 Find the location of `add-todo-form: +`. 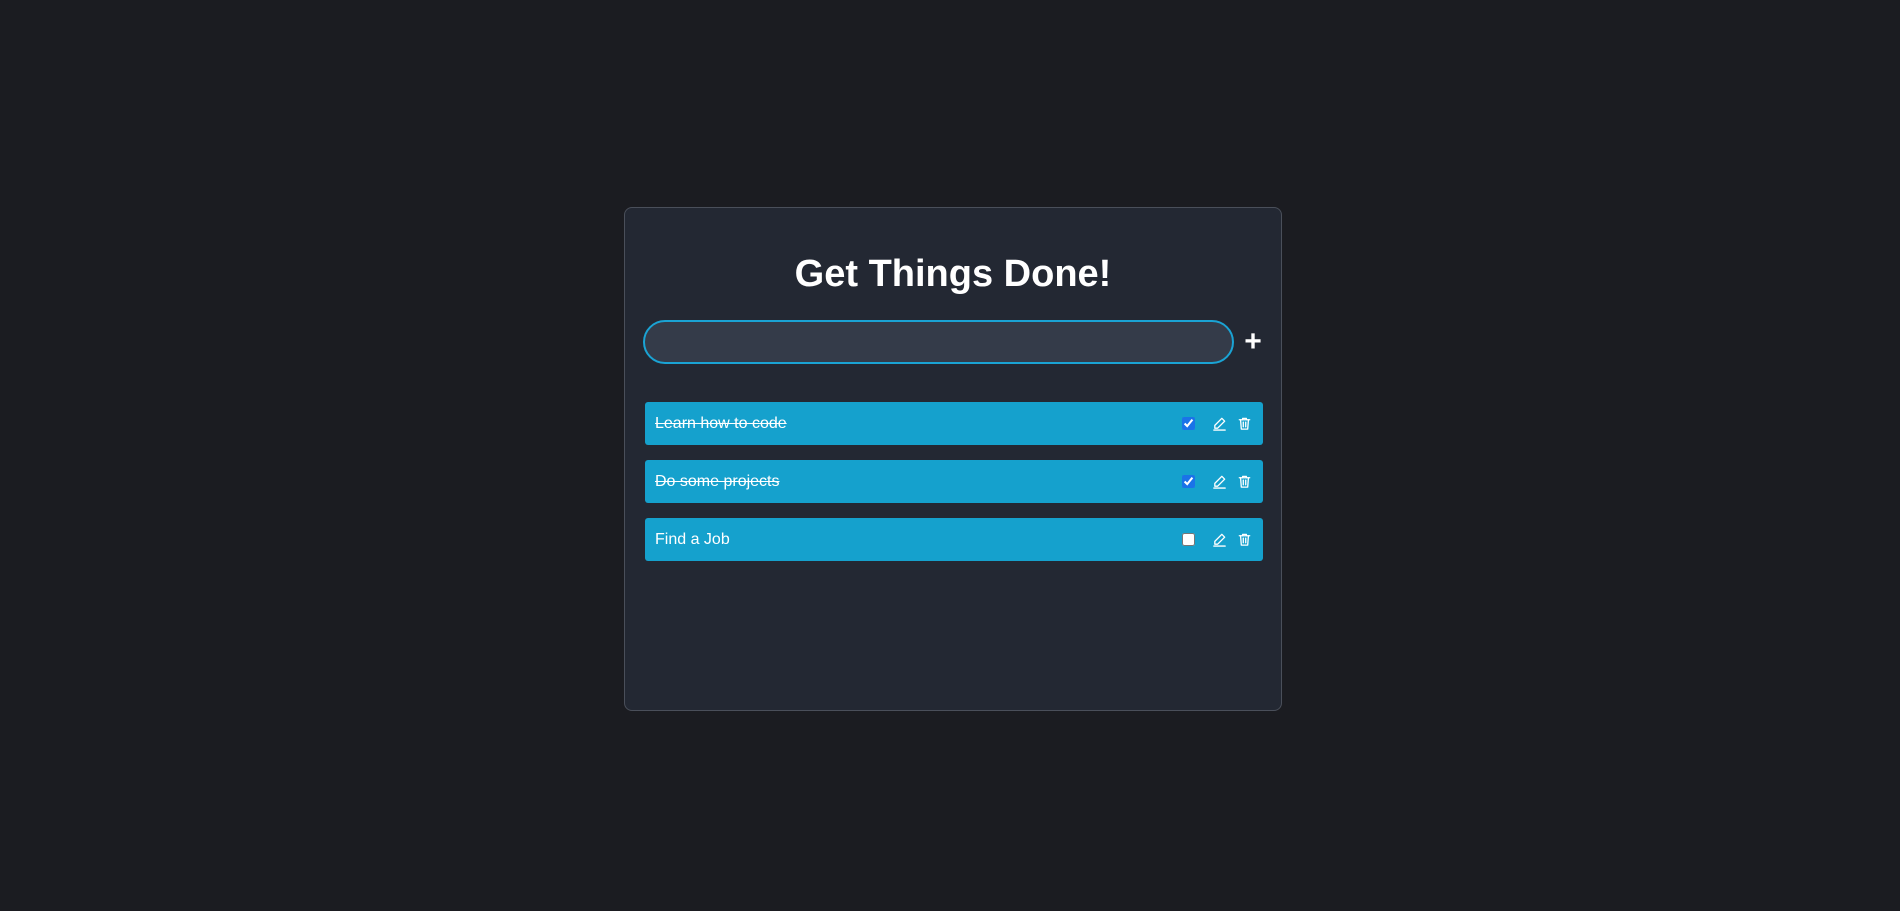

add-todo-form: + is located at coordinates (954, 342).